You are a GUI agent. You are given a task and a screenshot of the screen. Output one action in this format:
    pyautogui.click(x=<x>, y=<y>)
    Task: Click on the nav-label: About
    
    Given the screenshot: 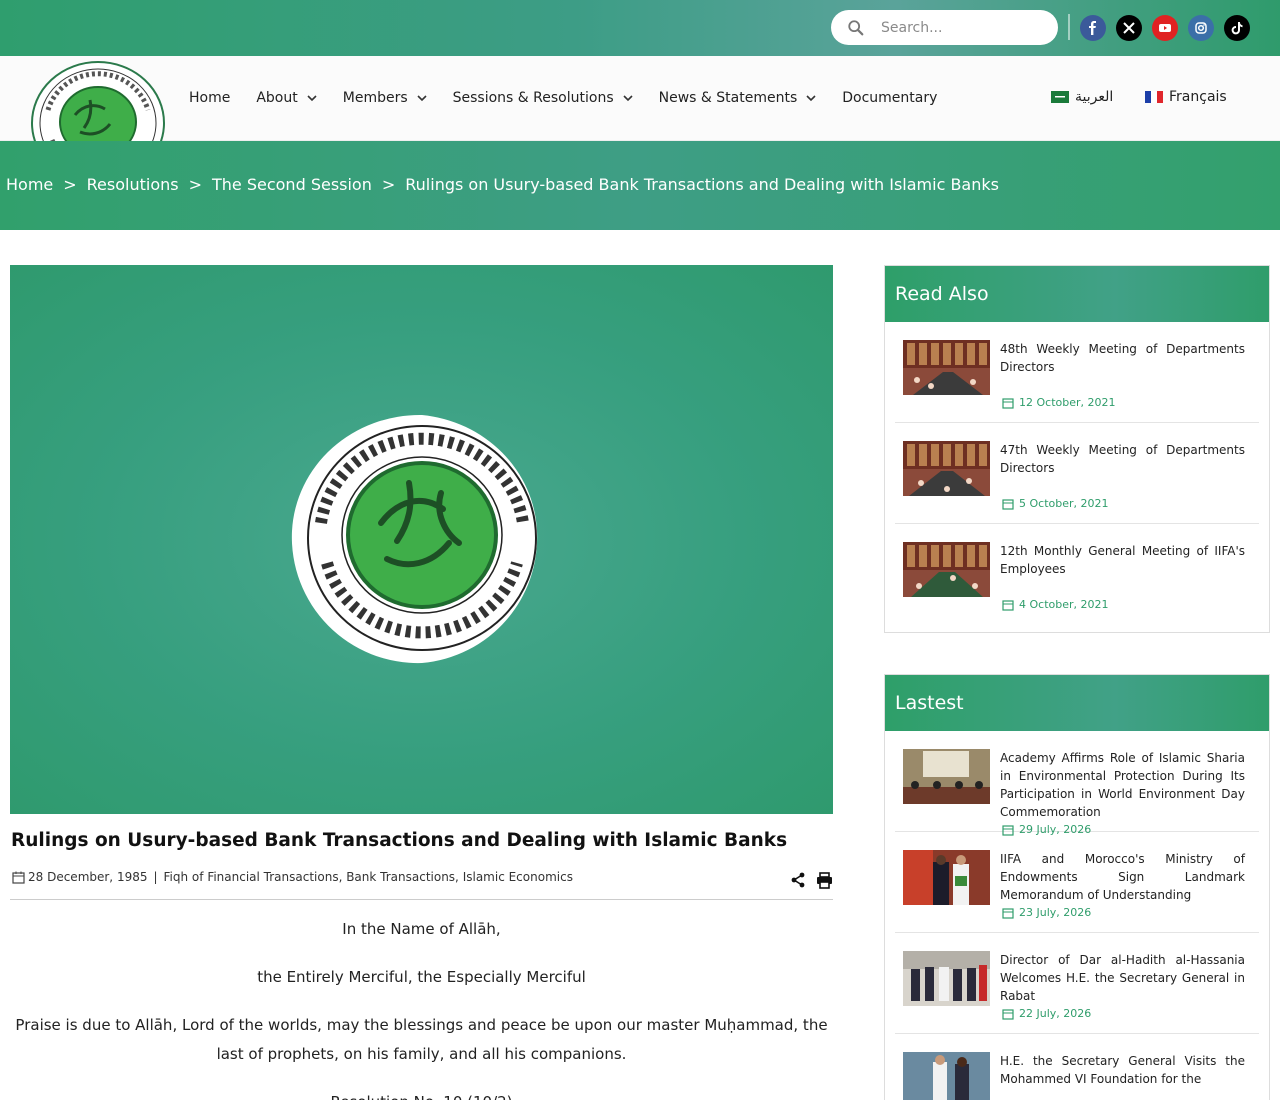 What is the action you would take?
    pyautogui.click(x=277, y=98)
    